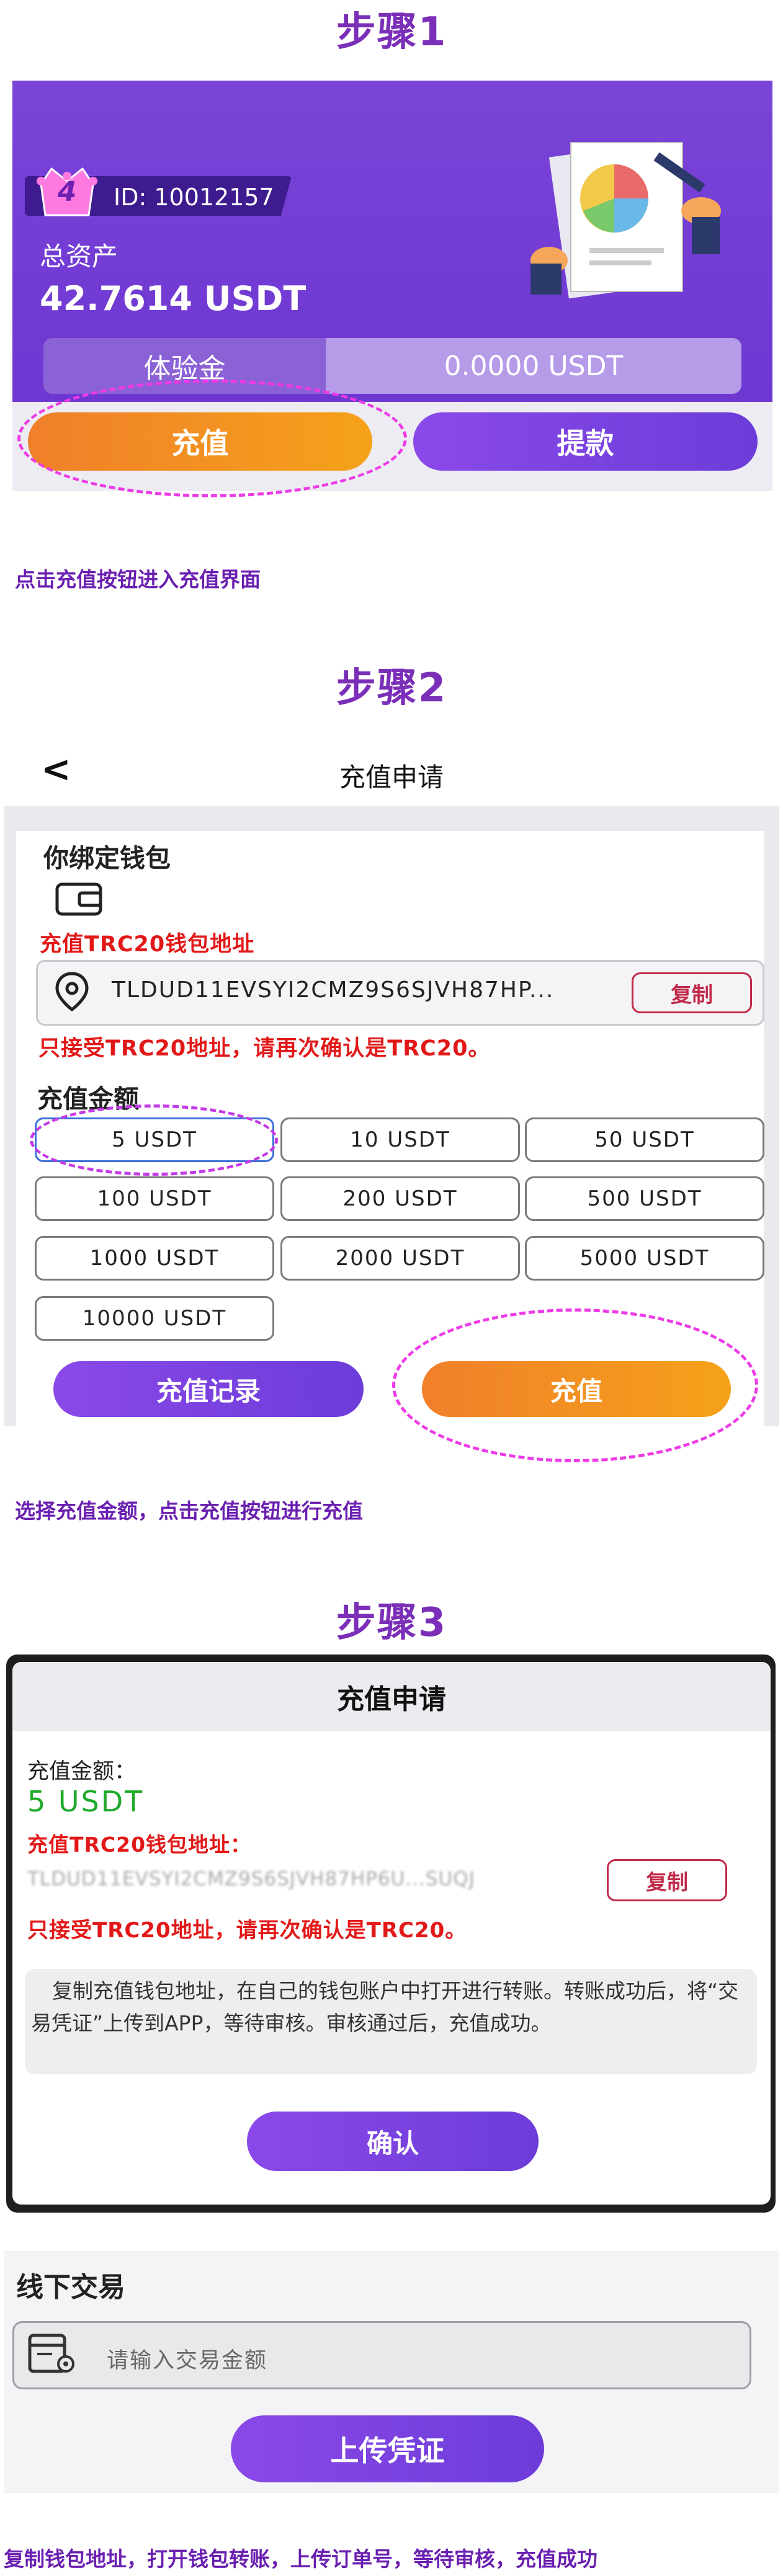  Describe the element at coordinates (391, 777) in the screenshot. I see `screen-title: 充值申请` at that location.